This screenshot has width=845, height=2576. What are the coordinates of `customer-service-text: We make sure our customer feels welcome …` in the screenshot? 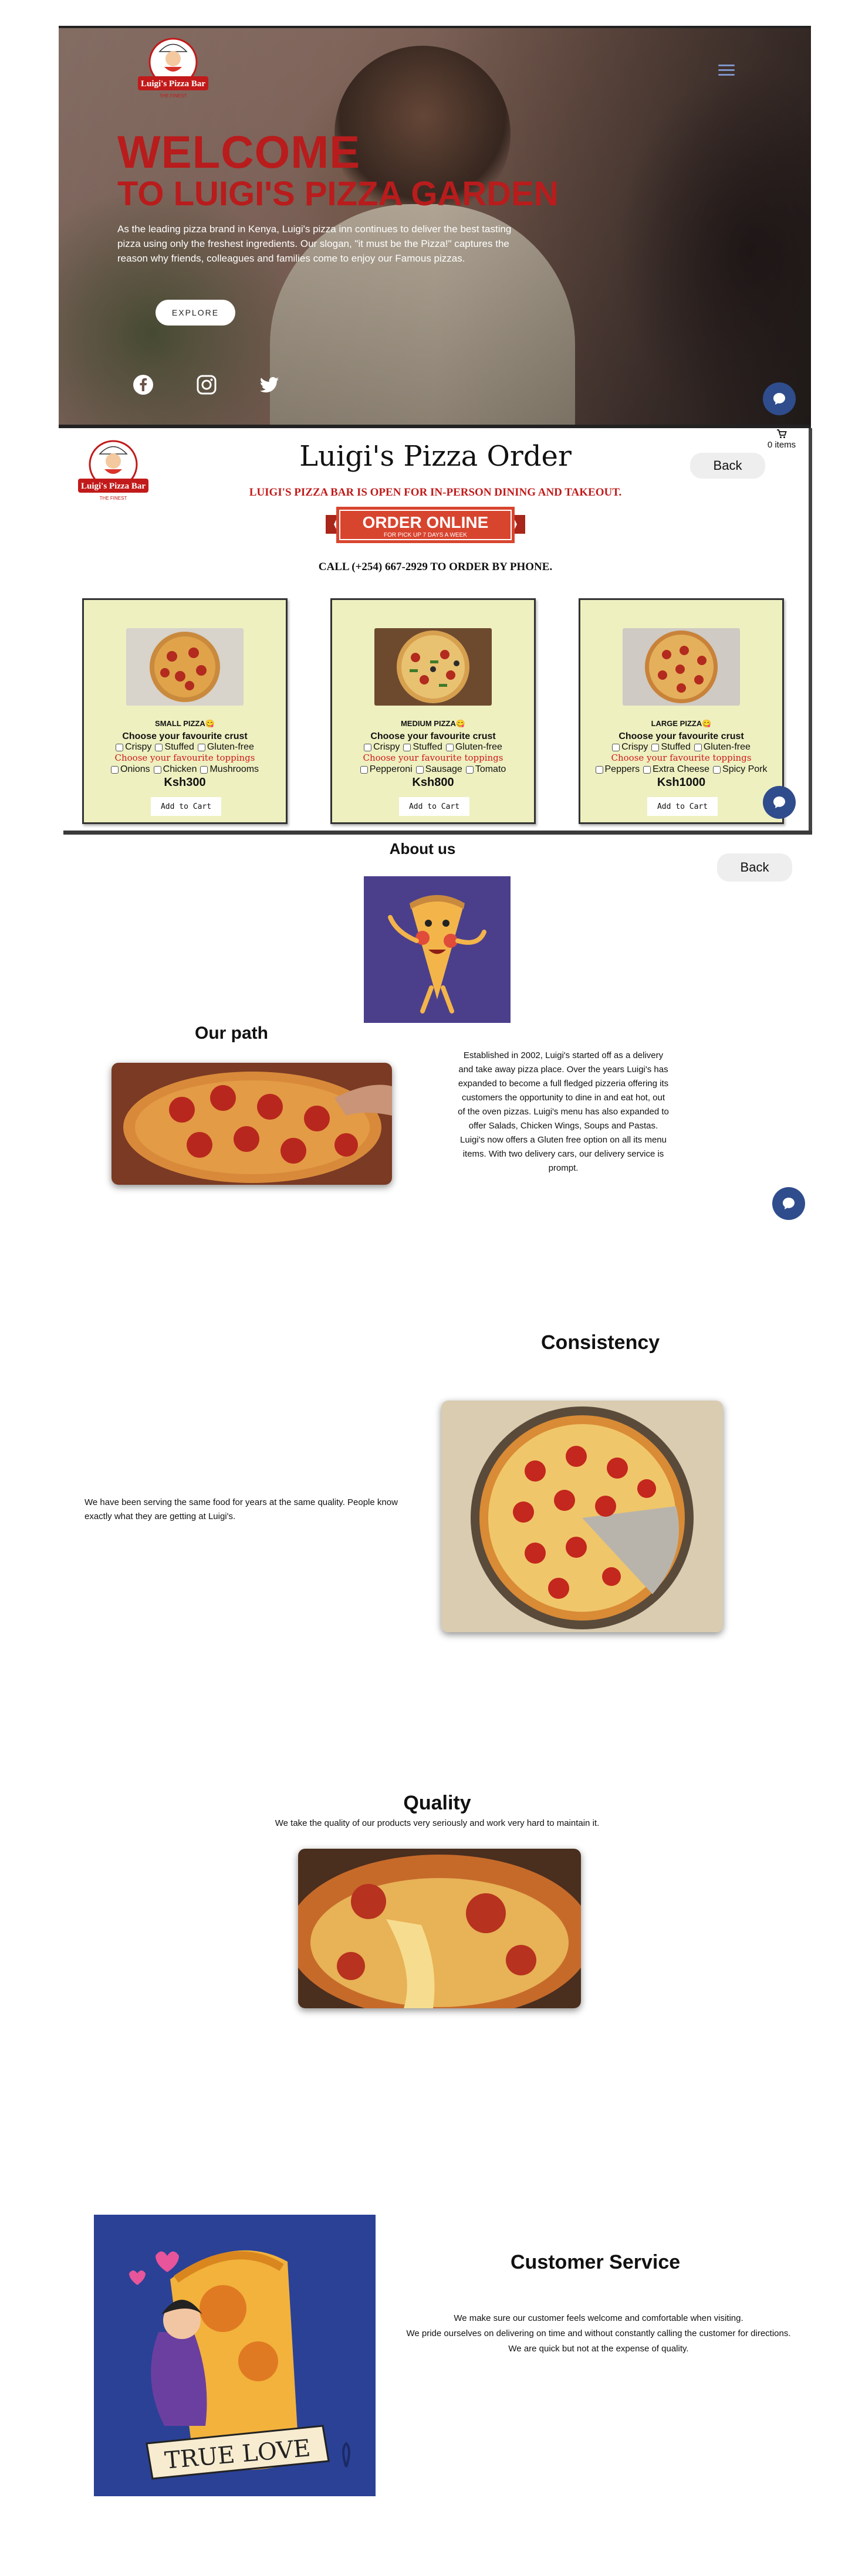 It's located at (598, 2334).